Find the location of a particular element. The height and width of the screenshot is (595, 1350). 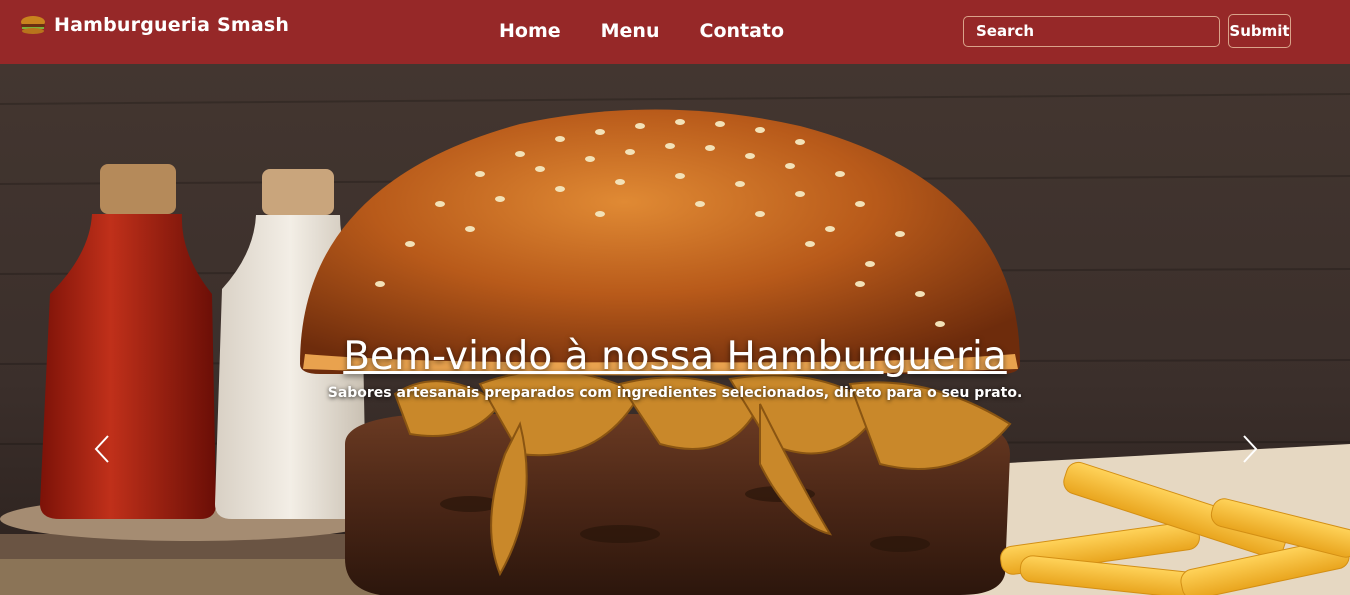

nav-links: Home Menu Contato is located at coordinates (641, 31).